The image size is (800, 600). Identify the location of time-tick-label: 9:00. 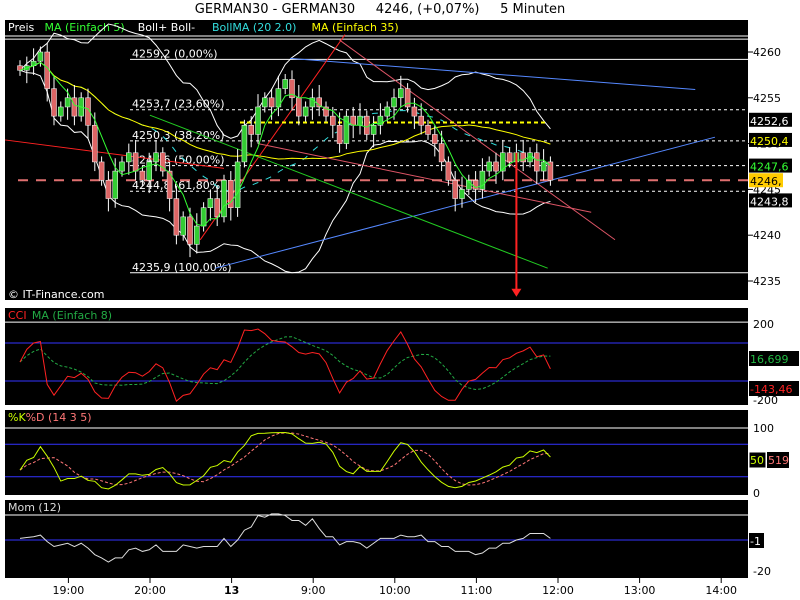
(313, 590).